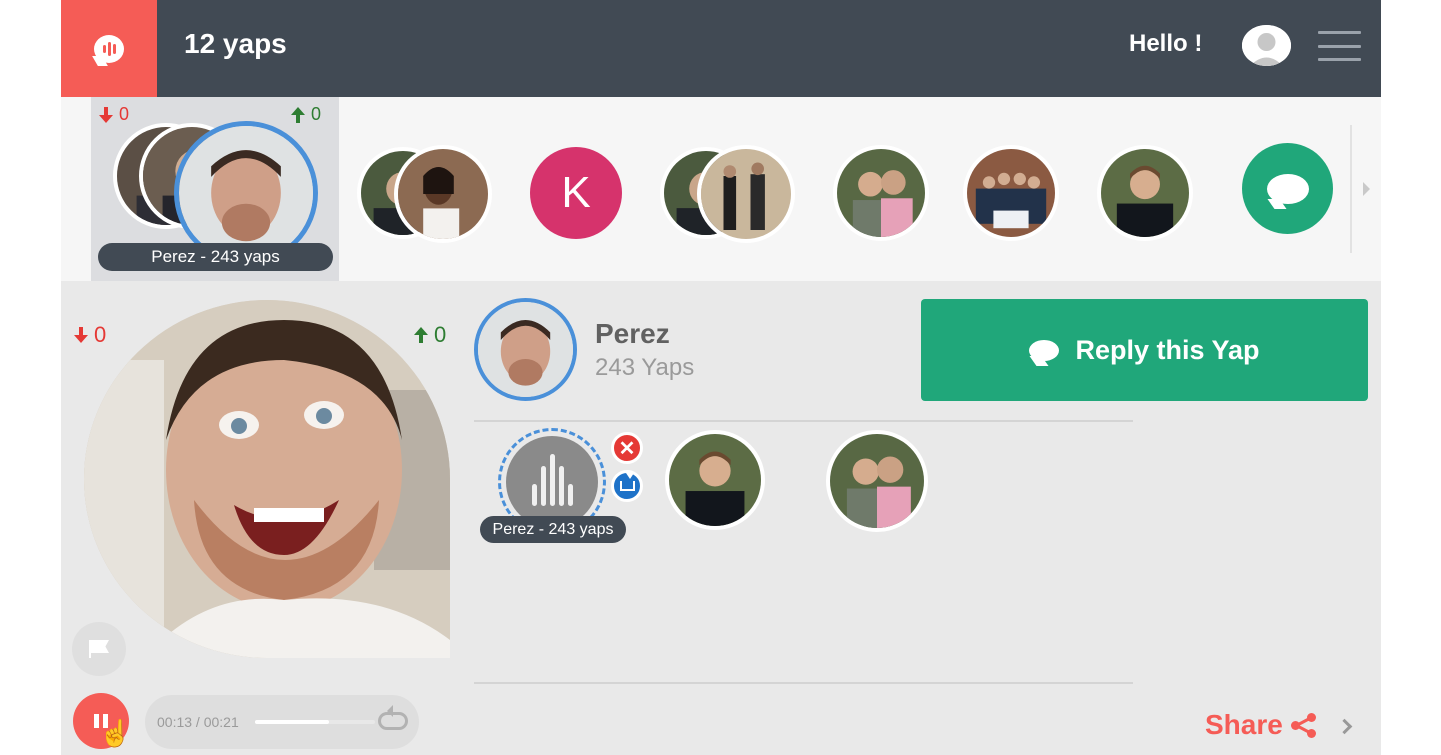  What do you see at coordinates (1166, 43) in the screenshot?
I see `greeting-text: Hello !` at bounding box center [1166, 43].